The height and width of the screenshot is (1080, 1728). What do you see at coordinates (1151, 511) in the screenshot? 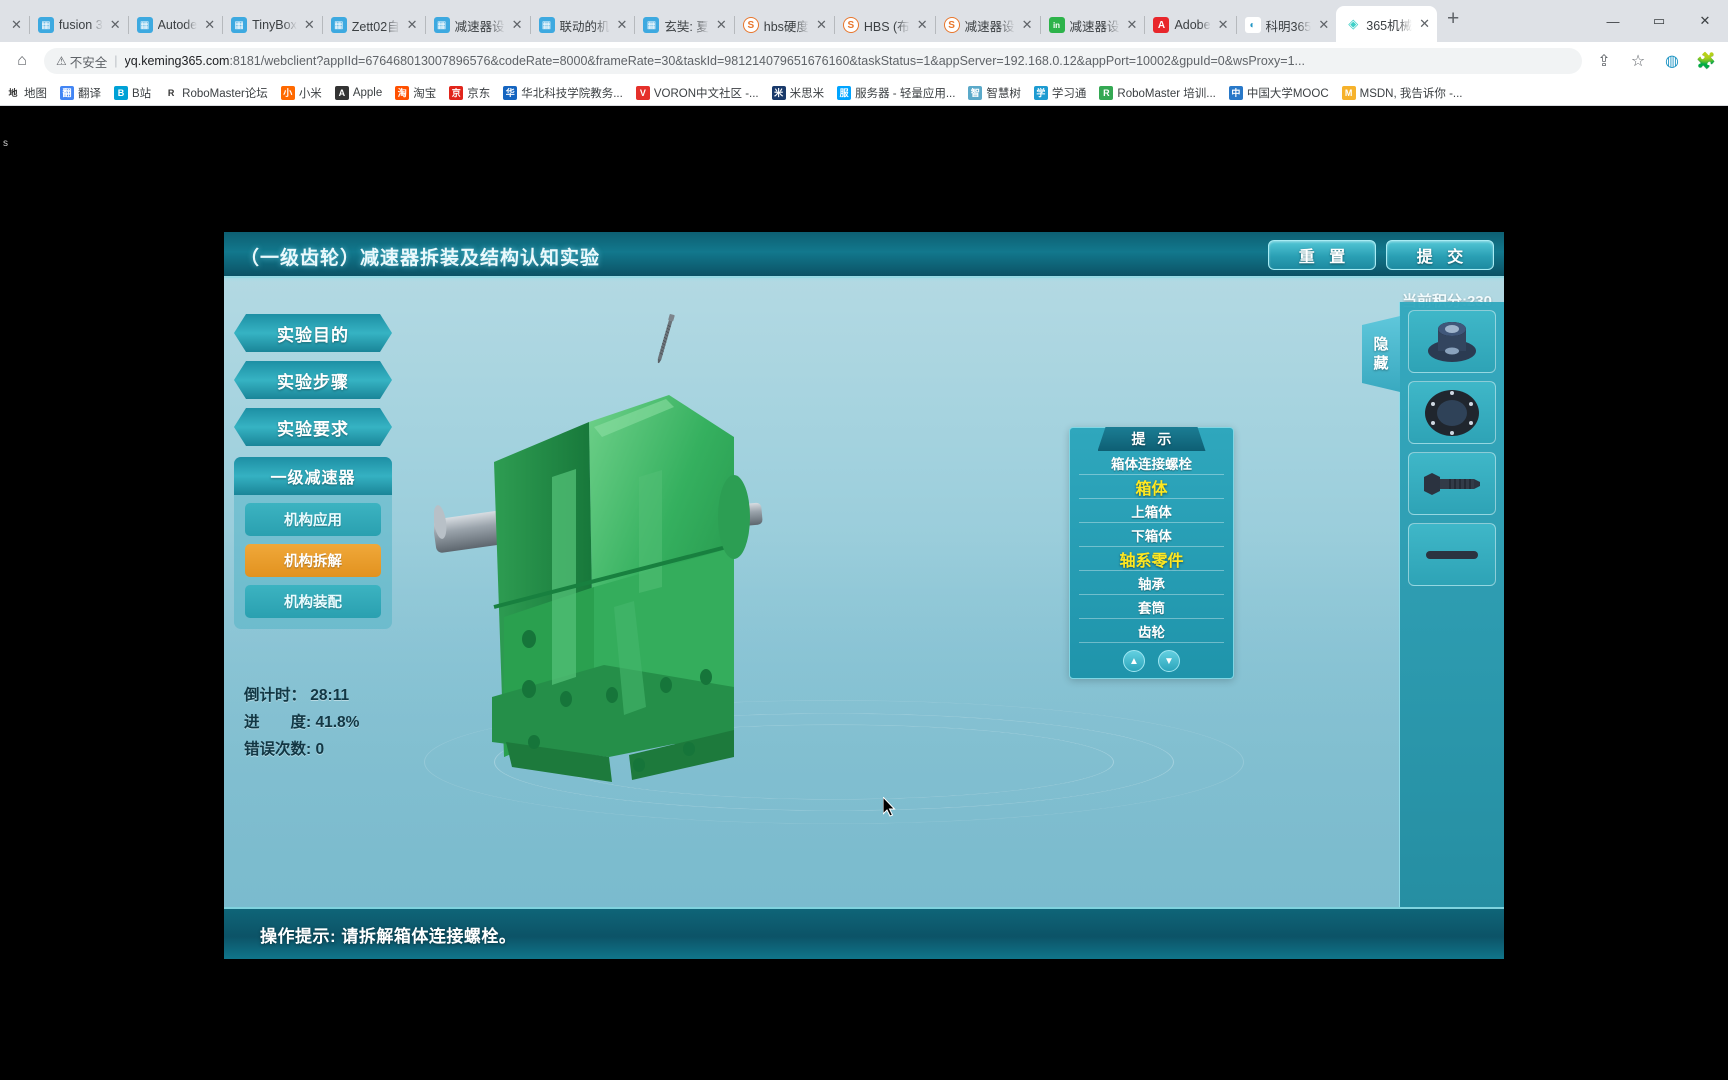
I see `hint-list-item: 上箱体` at bounding box center [1151, 511].